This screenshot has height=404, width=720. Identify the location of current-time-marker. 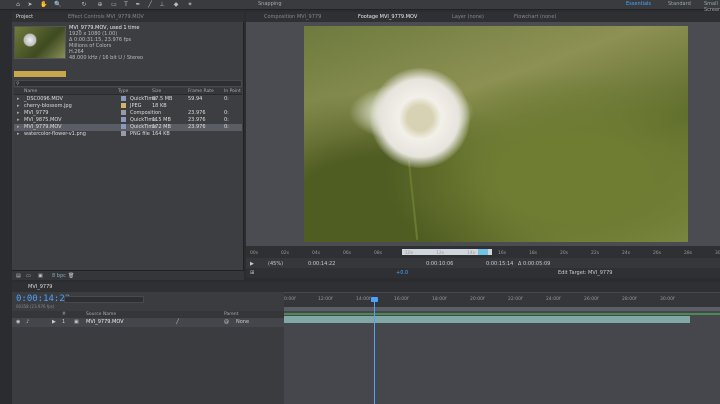
(483, 252).